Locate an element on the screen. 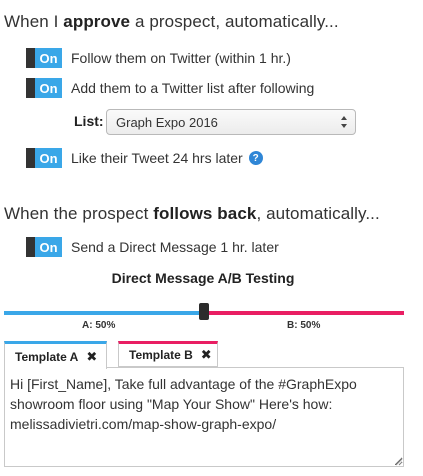  follow-toggle: On is located at coordinates (44, 58).